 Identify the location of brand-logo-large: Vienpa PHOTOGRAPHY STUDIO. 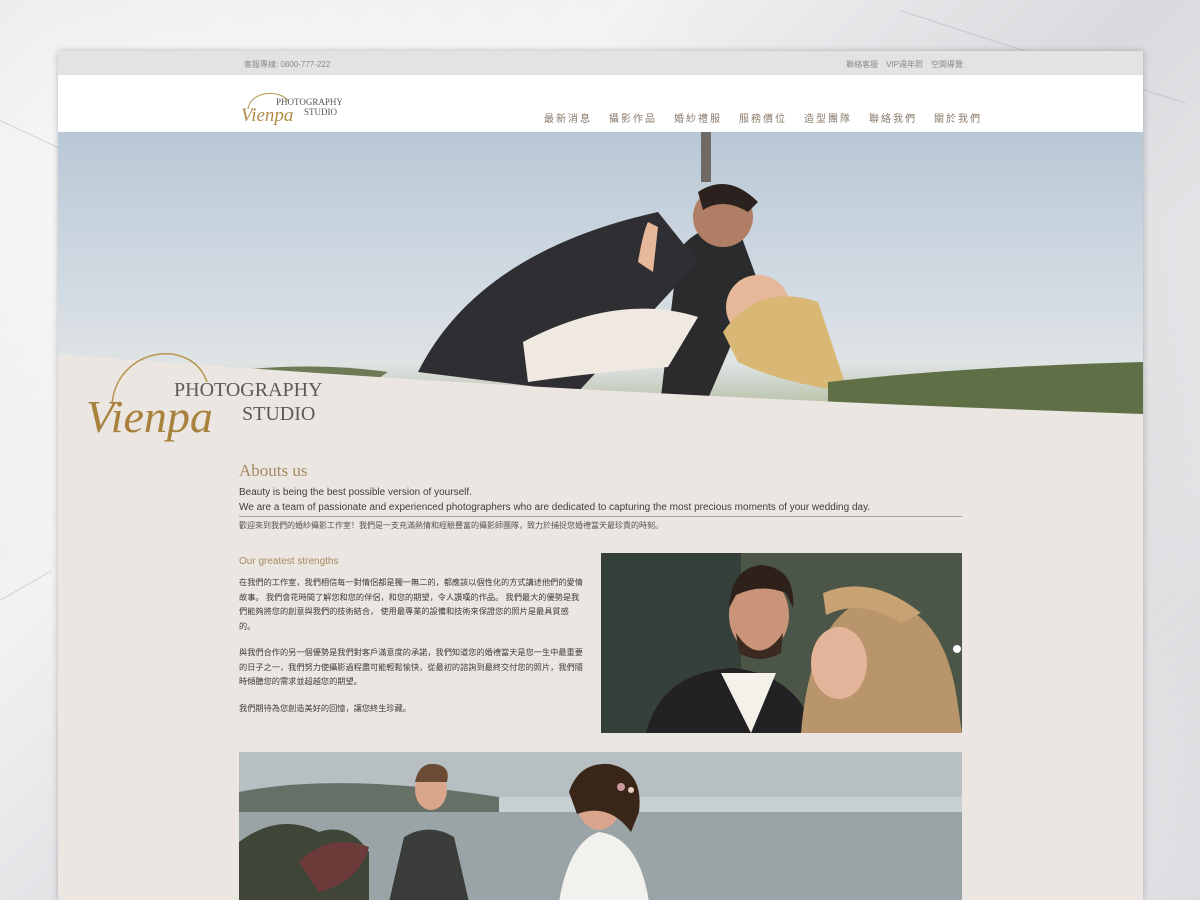
(204, 397).